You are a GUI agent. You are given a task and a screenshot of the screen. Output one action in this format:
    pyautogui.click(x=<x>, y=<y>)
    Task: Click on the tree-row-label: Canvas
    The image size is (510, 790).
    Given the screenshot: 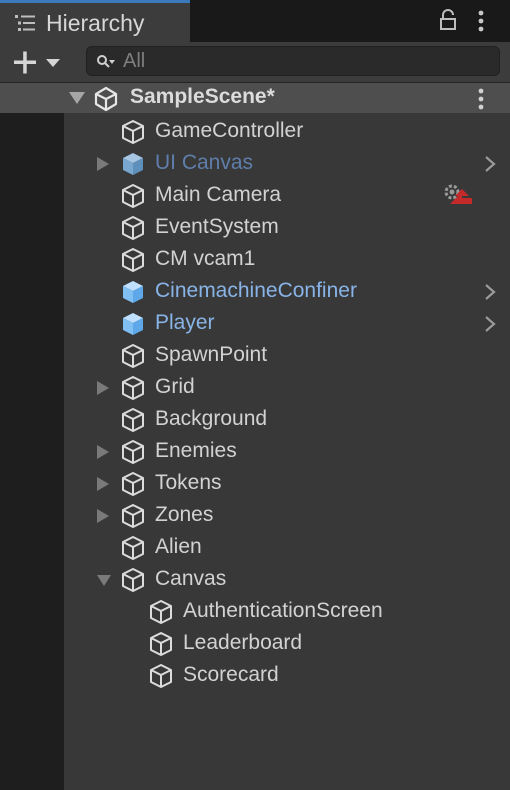 What is the action you would take?
    pyautogui.click(x=191, y=578)
    